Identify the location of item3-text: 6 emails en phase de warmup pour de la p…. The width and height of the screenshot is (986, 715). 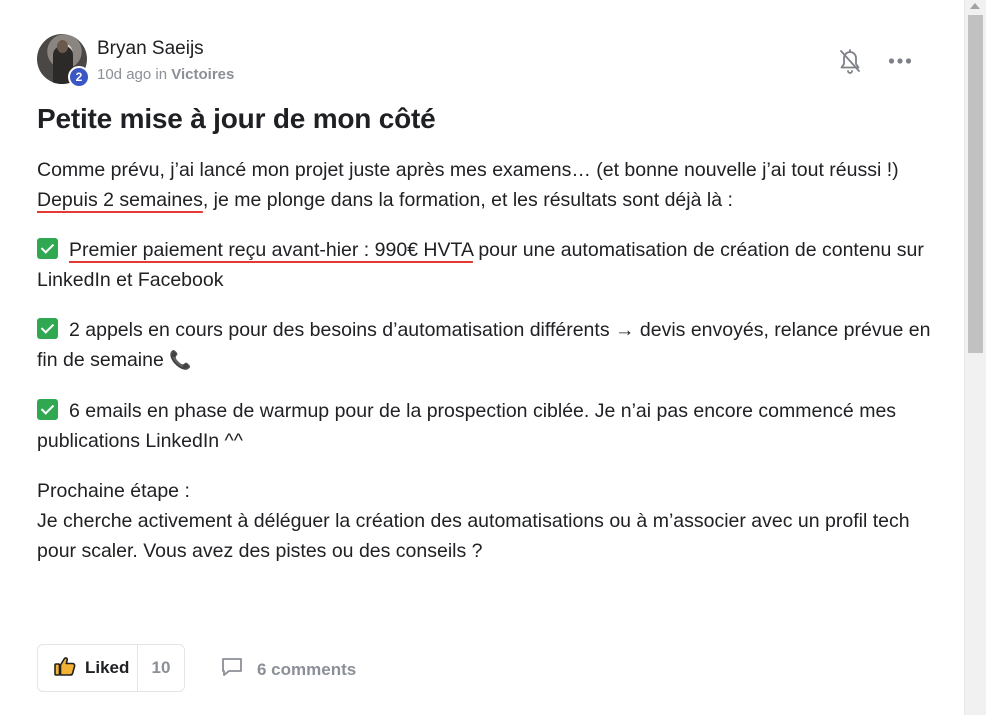
(467, 426).